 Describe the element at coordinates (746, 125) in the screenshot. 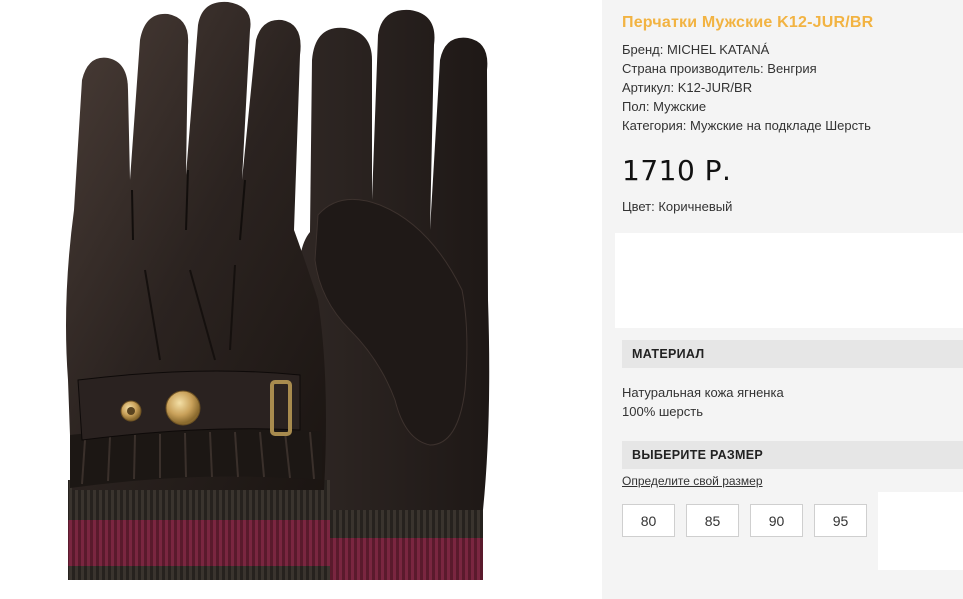

I see `spec-category: Категория: Мужские на подкладе Шерсть` at that location.